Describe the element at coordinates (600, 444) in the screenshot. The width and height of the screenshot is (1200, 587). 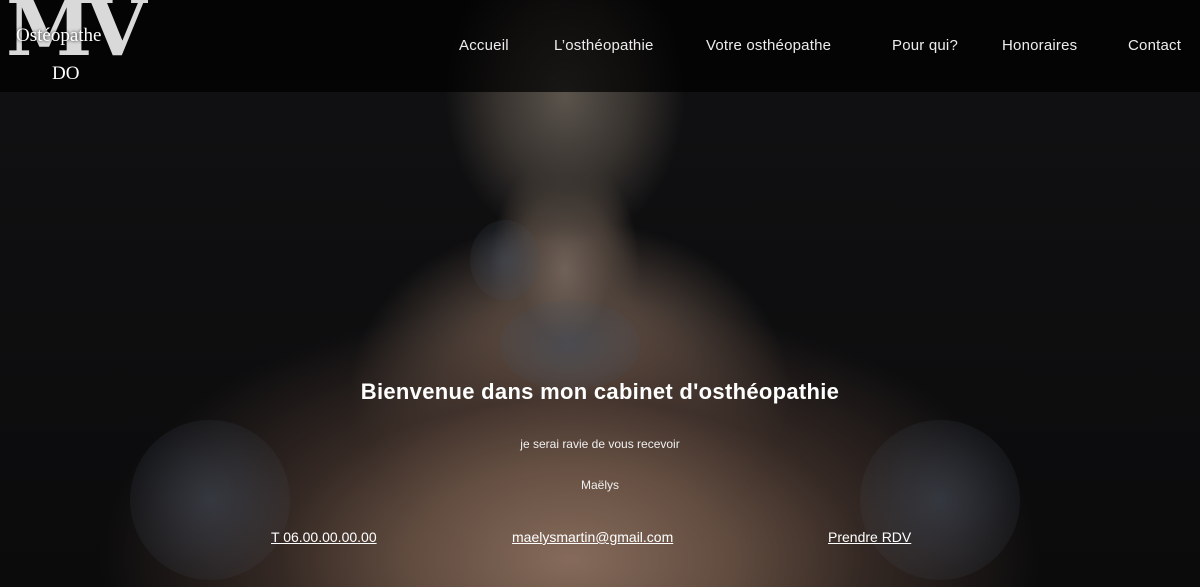
I see `hero-subline: je serai ravie de vous recevoir` at that location.